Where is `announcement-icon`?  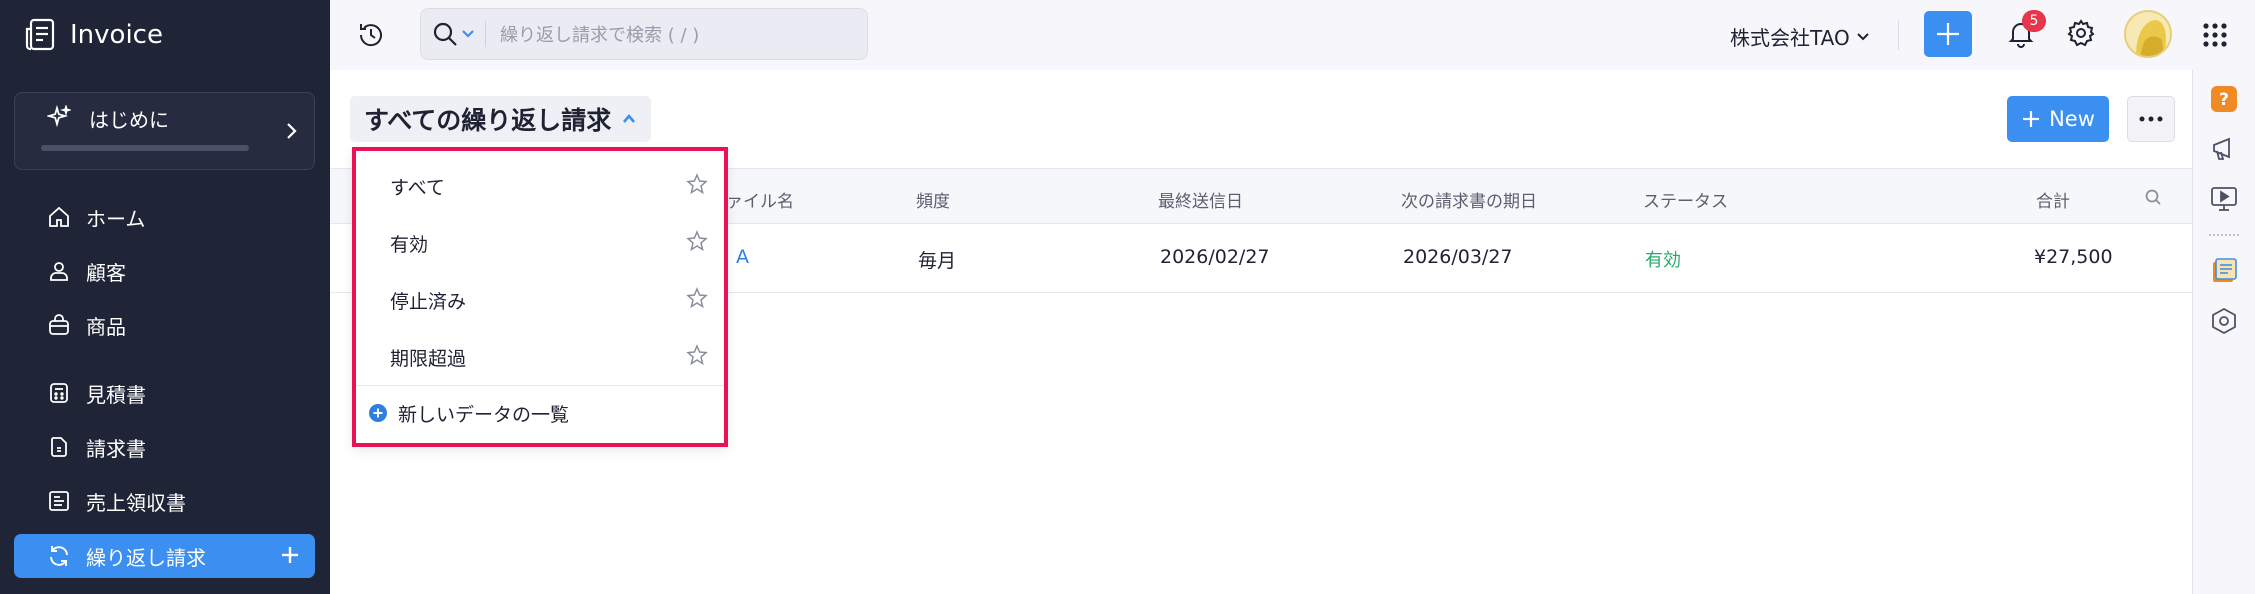 announcement-icon is located at coordinates (2224, 149).